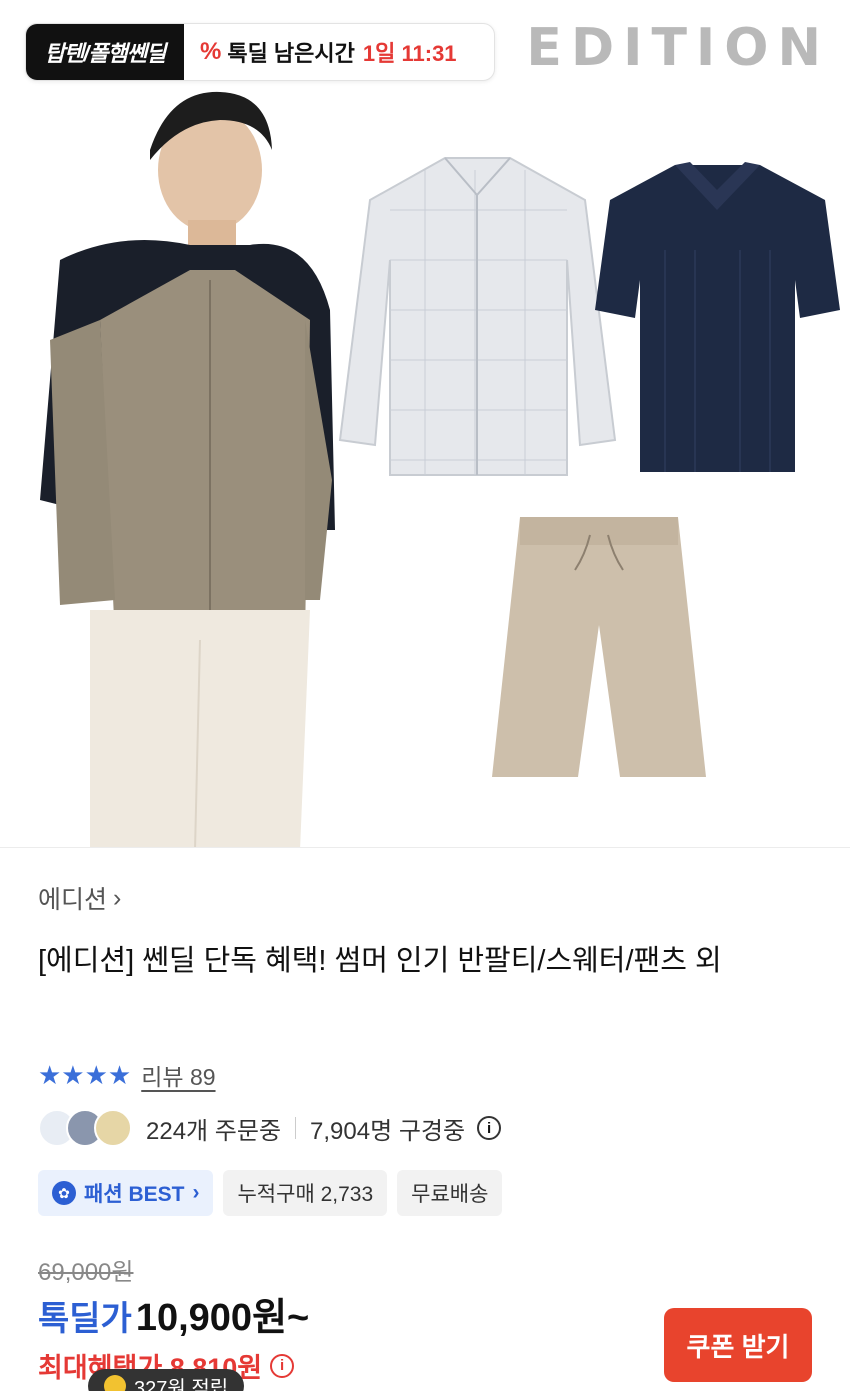 The image size is (850, 1391). Describe the element at coordinates (477, 316) in the screenshot. I see `checked-shirt-image` at that location.